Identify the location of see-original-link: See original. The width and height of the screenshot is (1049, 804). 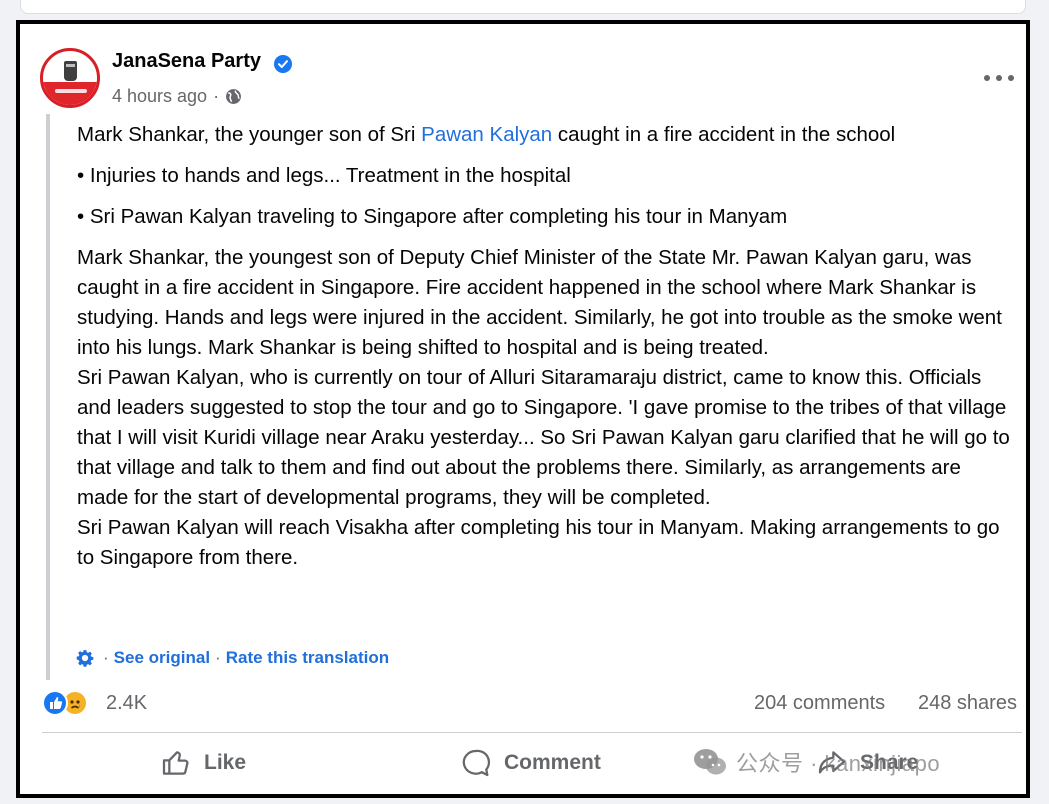
(162, 658).